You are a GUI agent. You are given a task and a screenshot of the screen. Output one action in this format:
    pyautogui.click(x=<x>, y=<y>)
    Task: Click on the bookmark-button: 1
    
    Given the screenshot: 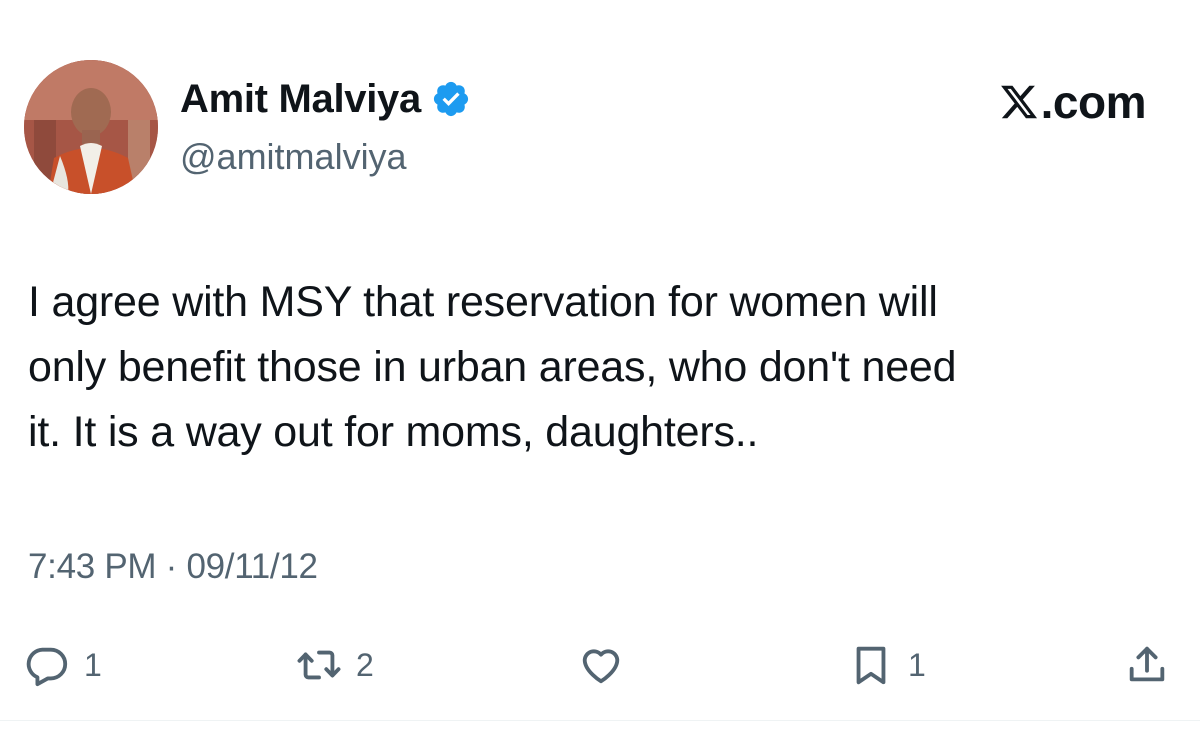 What is the action you would take?
    pyautogui.click(x=887, y=665)
    